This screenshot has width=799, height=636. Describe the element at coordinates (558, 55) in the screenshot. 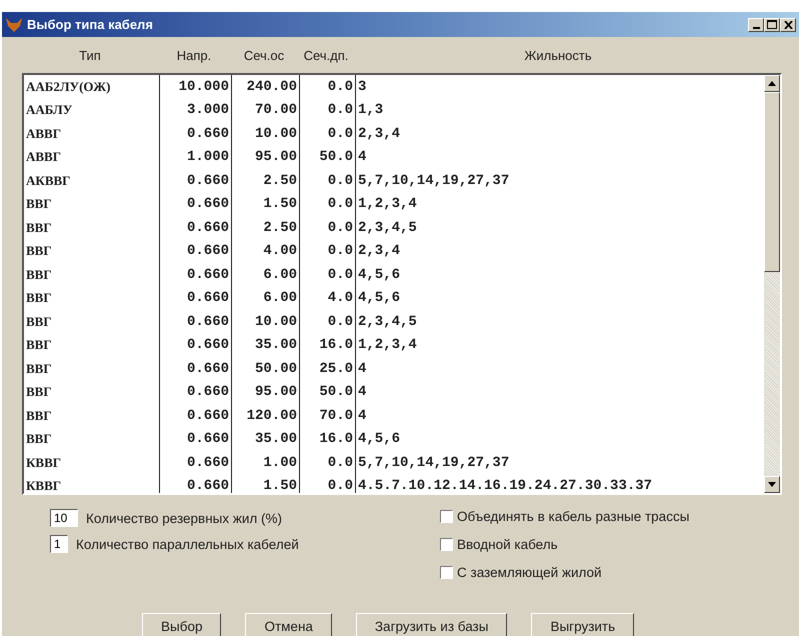

I see `column-header: Жильность` at that location.